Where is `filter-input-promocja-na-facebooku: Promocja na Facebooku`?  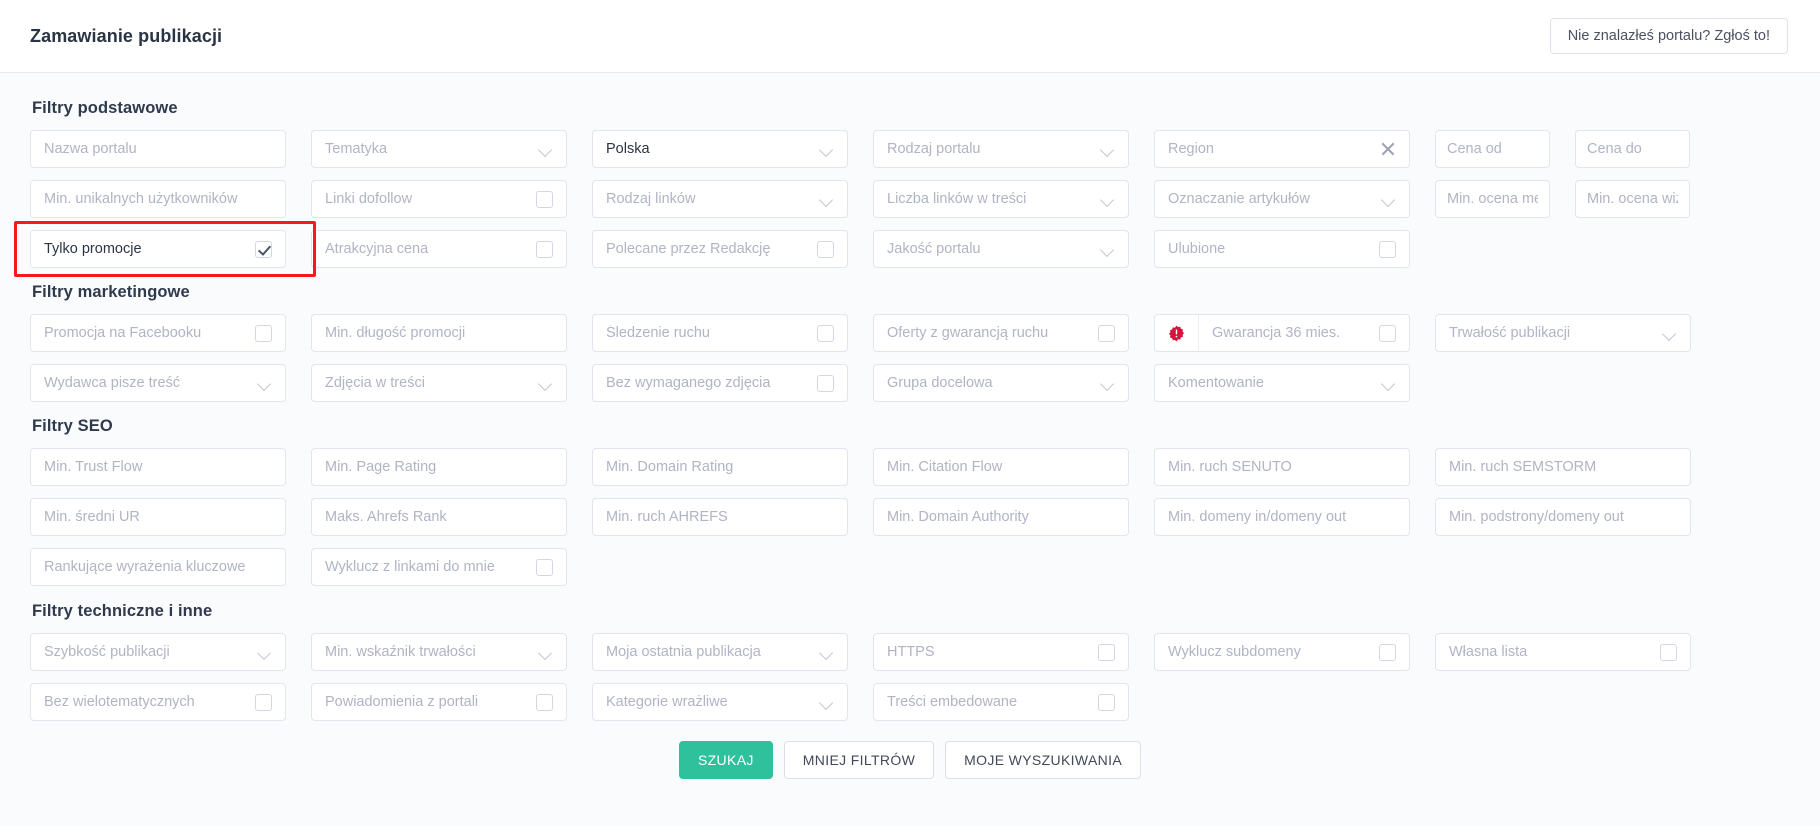
filter-input-promocja-na-facebooku: Promocja na Facebooku is located at coordinates (158, 333).